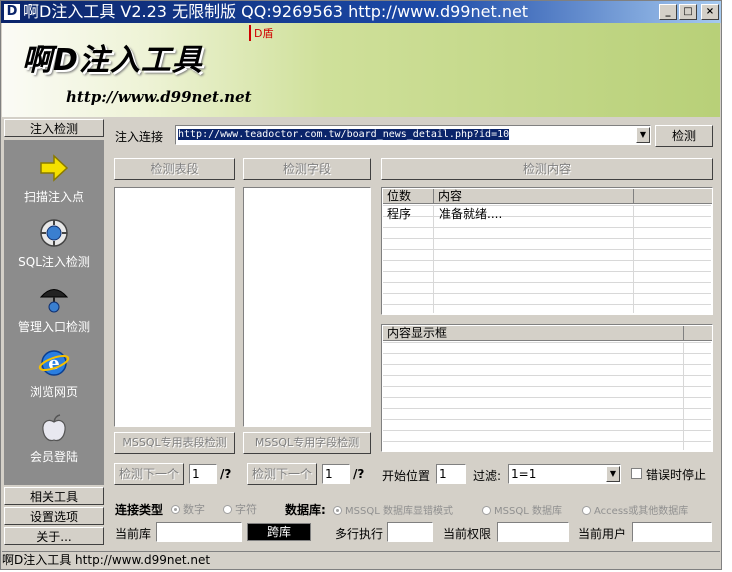  What do you see at coordinates (54, 363) in the screenshot?
I see `ie-browser-icon: e` at bounding box center [54, 363].